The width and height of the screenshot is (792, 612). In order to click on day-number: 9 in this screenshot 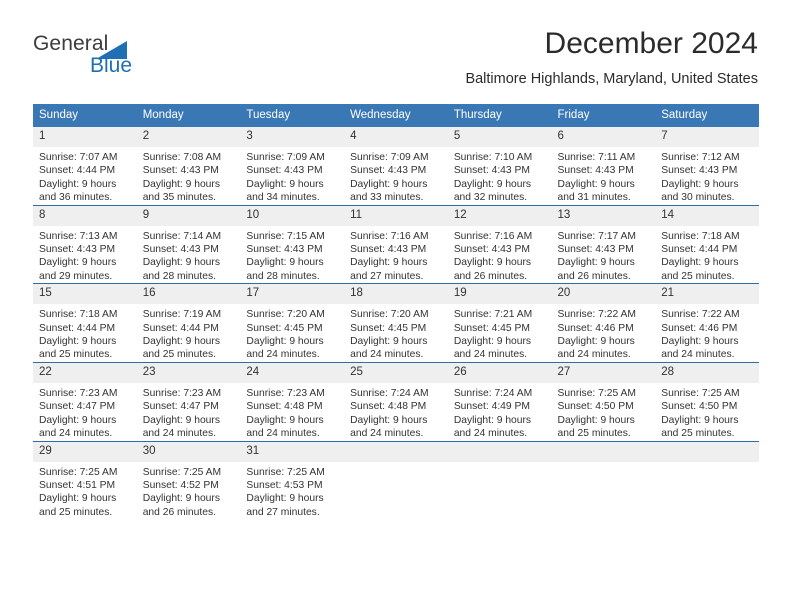, I will do `click(188, 215)`.